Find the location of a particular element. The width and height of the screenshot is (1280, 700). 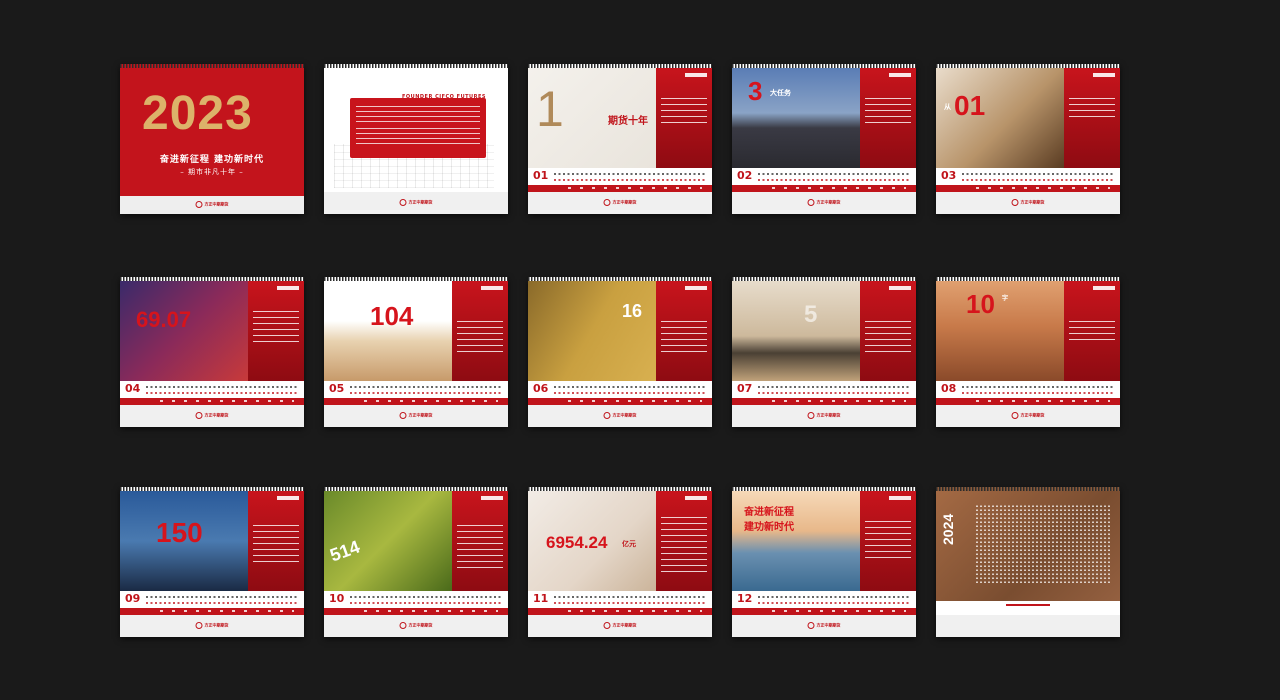

calendar-page-jul: 5 07 方正中期期货 is located at coordinates (824, 352).